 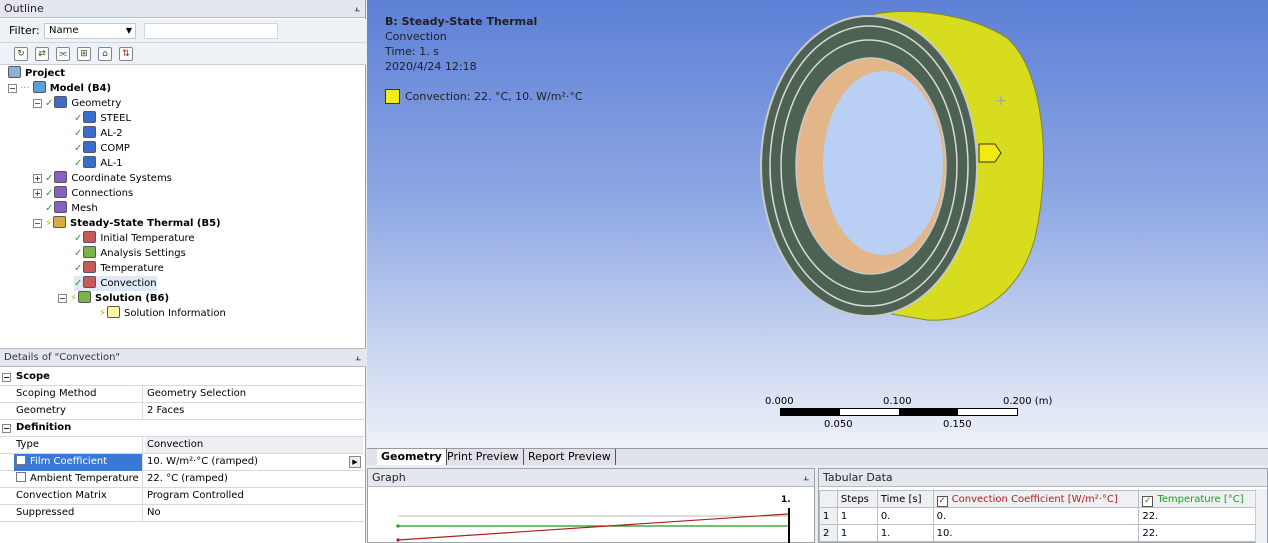 What do you see at coordinates (1036, 516) in the screenshot?
I see `cell-convection: 0.` at bounding box center [1036, 516].